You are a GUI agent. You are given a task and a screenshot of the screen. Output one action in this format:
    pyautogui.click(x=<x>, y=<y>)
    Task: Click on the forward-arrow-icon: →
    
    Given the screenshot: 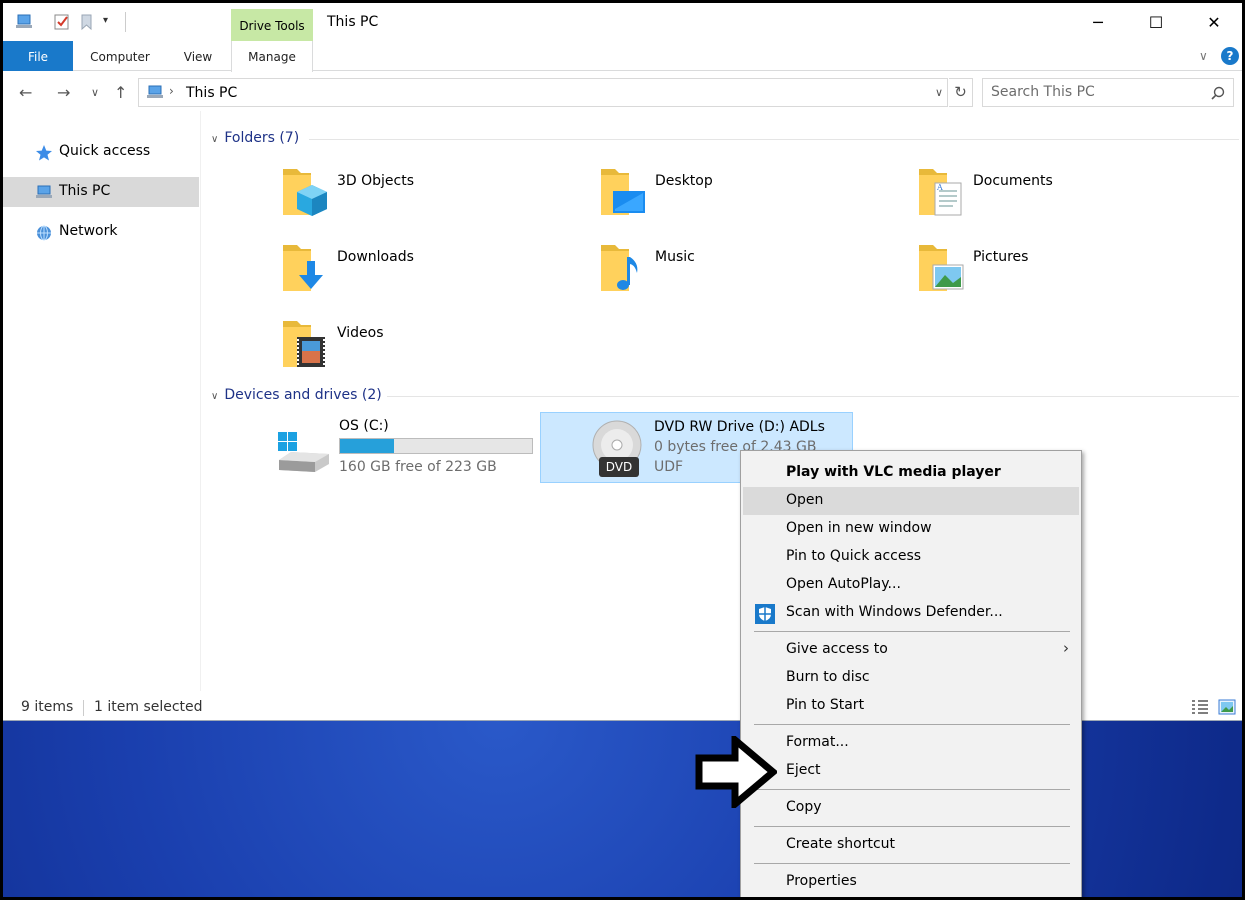 What is the action you would take?
    pyautogui.click(x=63, y=92)
    